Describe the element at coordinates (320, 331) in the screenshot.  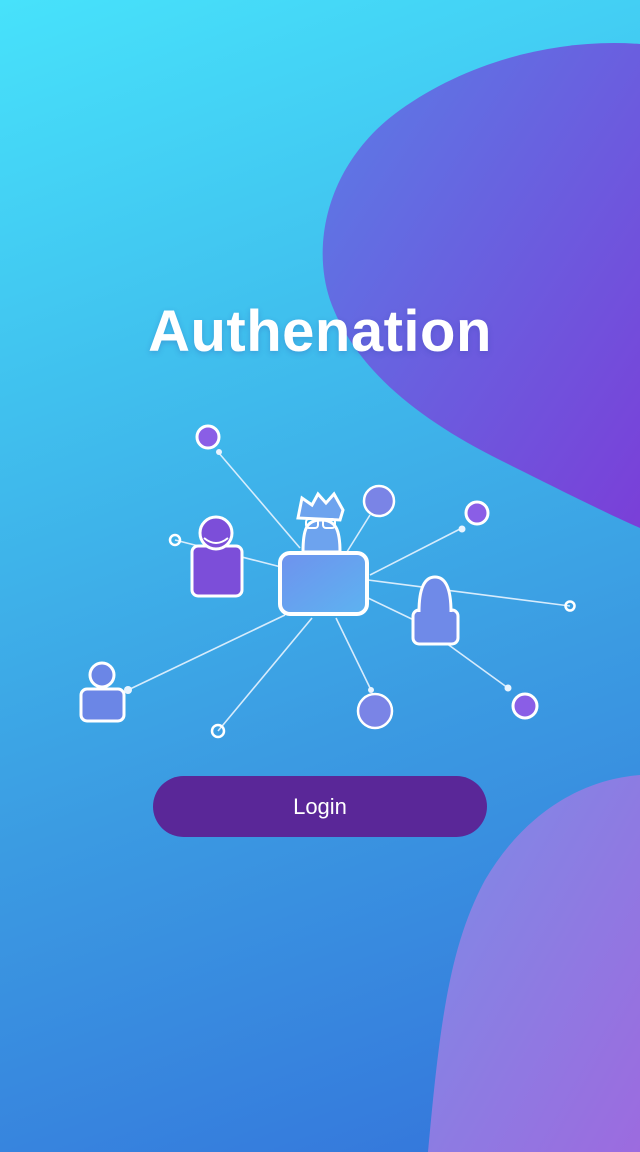
I see `app-title: Authenation` at that location.